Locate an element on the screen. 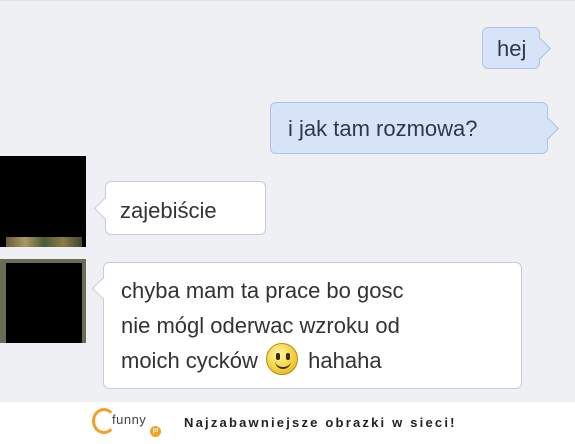  avatar-photo-edge is located at coordinates (44, 242).